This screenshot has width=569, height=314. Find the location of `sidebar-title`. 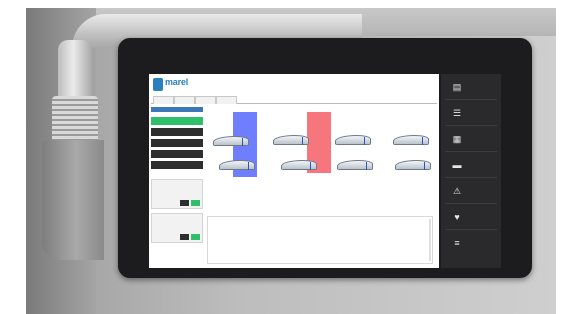

sidebar-title is located at coordinates (177, 109).